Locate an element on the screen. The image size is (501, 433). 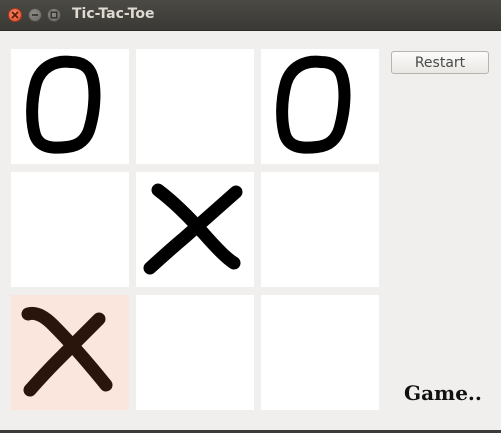
minimize-window-button is located at coordinates (35, 15).